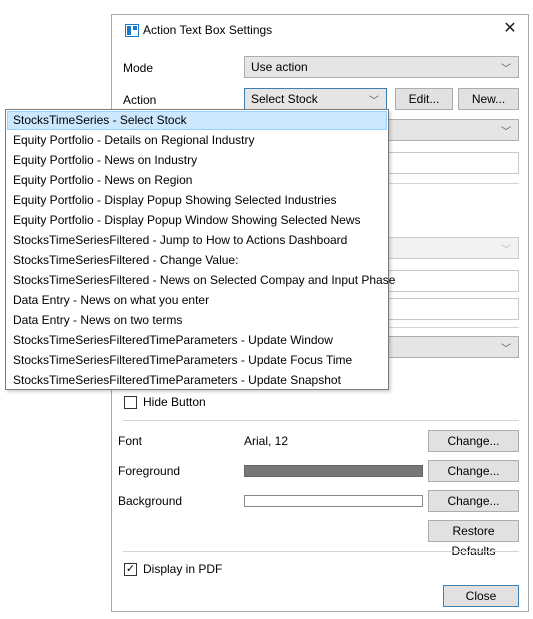  What do you see at coordinates (197, 160) in the screenshot?
I see `dropdown-option: Equity Portfolio - News on Industry` at bounding box center [197, 160].